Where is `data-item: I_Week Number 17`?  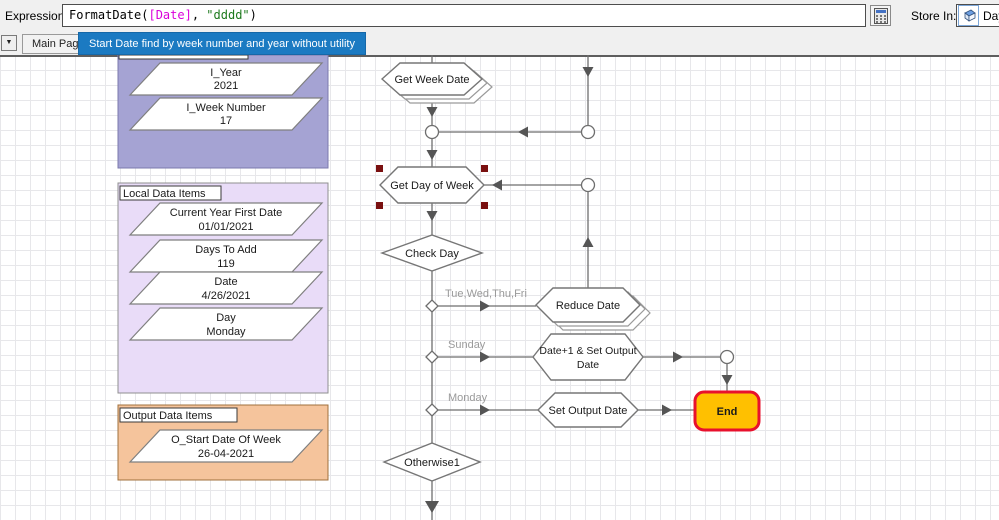 data-item: I_Week Number 17 is located at coordinates (226, 114).